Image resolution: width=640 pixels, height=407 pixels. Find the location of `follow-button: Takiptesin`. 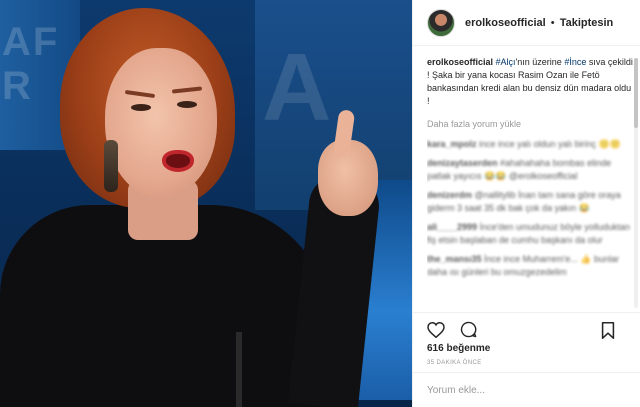

follow-button: Takiptesin is located at coordinates (587, 23).